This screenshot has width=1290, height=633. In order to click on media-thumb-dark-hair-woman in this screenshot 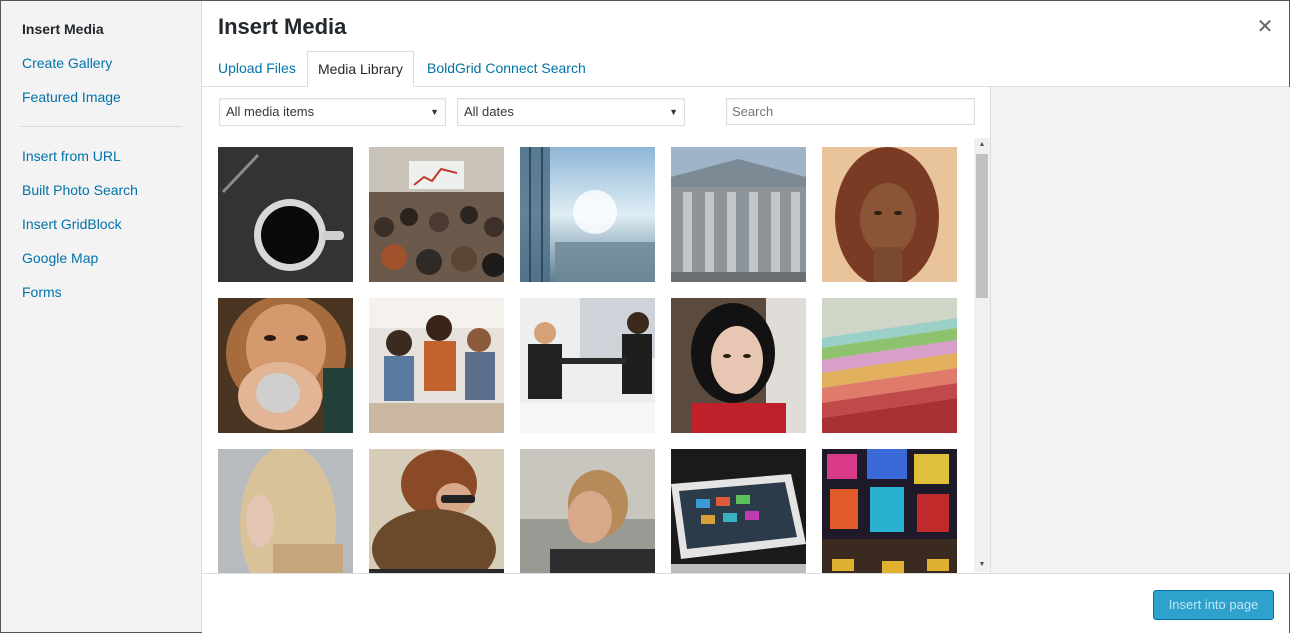, I will do `click(738, 365)`.